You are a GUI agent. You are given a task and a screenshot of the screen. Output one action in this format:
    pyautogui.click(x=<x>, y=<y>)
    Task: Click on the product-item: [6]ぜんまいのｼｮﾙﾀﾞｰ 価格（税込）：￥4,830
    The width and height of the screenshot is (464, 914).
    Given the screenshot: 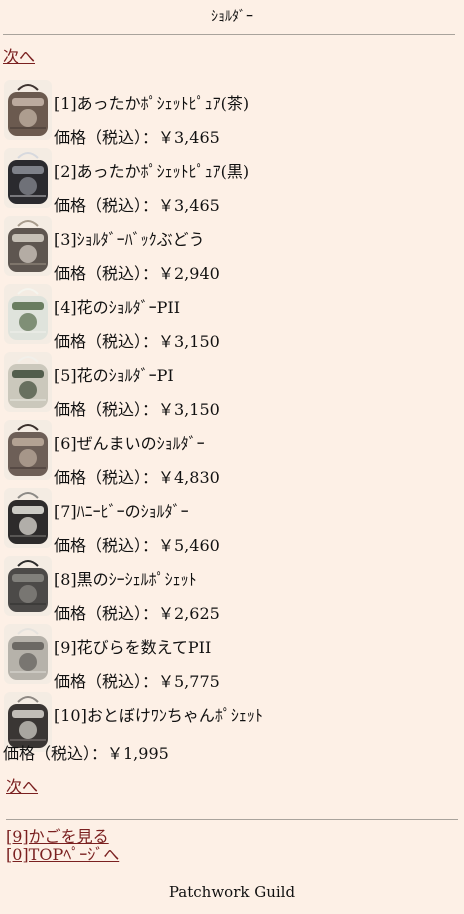 What is the action you would take?
    pyautogui.click(x=230, y=454)
    